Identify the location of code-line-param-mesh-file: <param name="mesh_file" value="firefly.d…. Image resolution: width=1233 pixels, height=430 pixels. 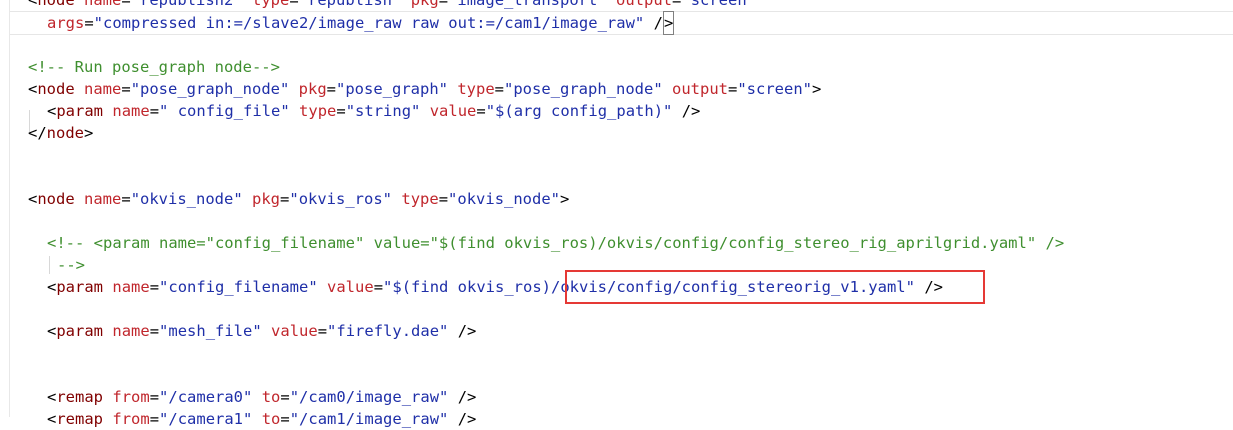
(262, 331).